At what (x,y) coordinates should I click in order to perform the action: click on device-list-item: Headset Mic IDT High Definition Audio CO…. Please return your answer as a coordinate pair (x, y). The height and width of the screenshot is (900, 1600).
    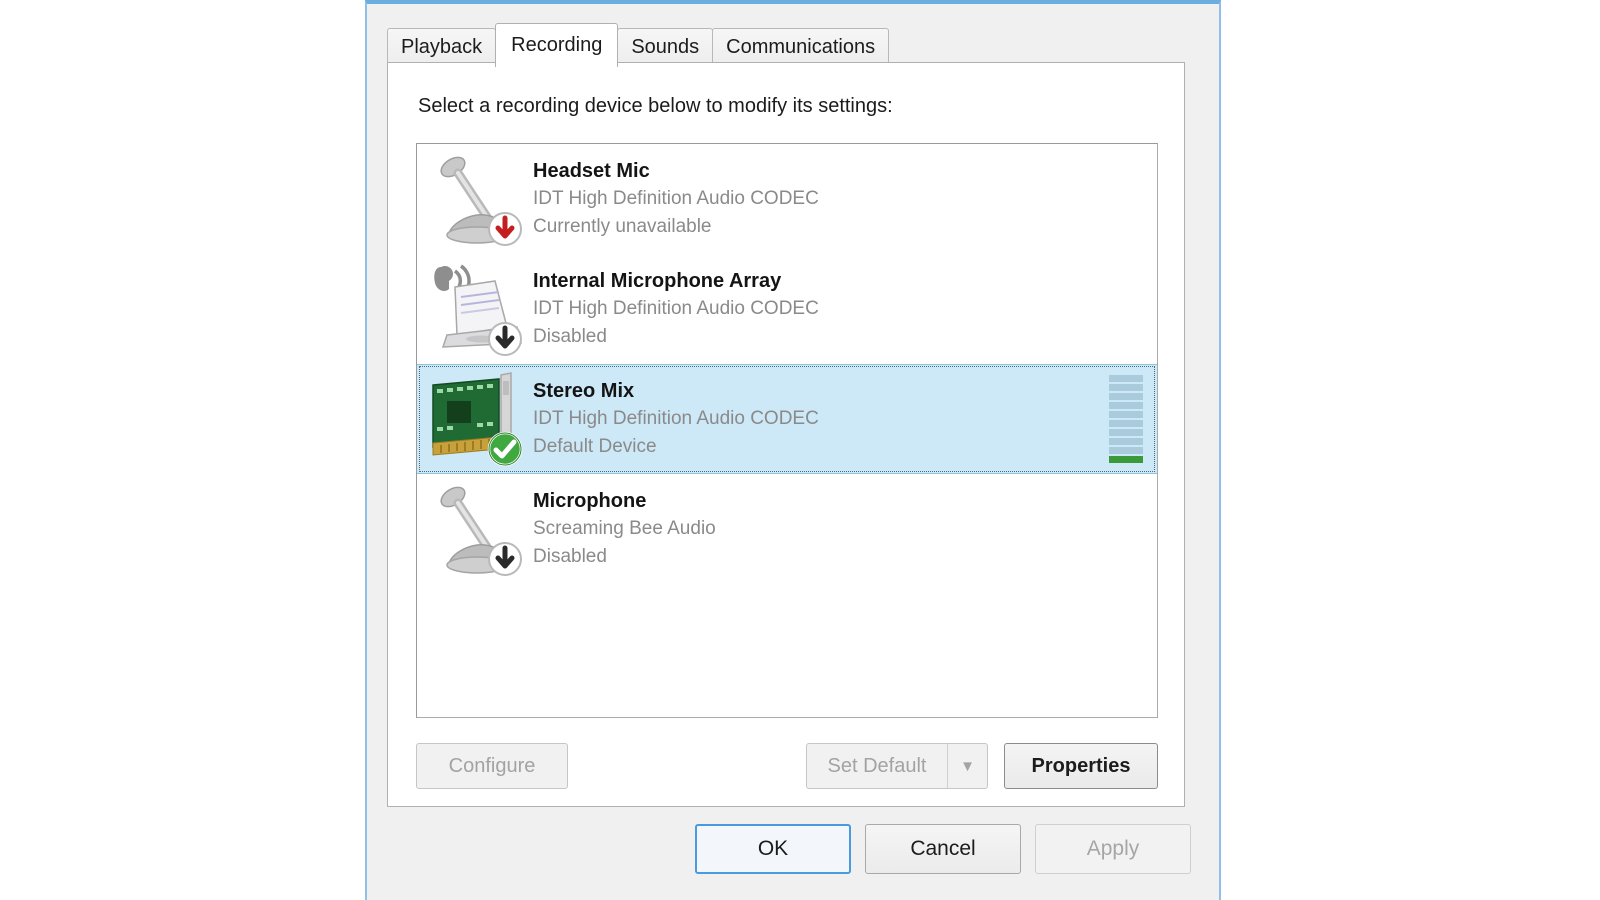
    Looking at the image, I should click on (787, 199).